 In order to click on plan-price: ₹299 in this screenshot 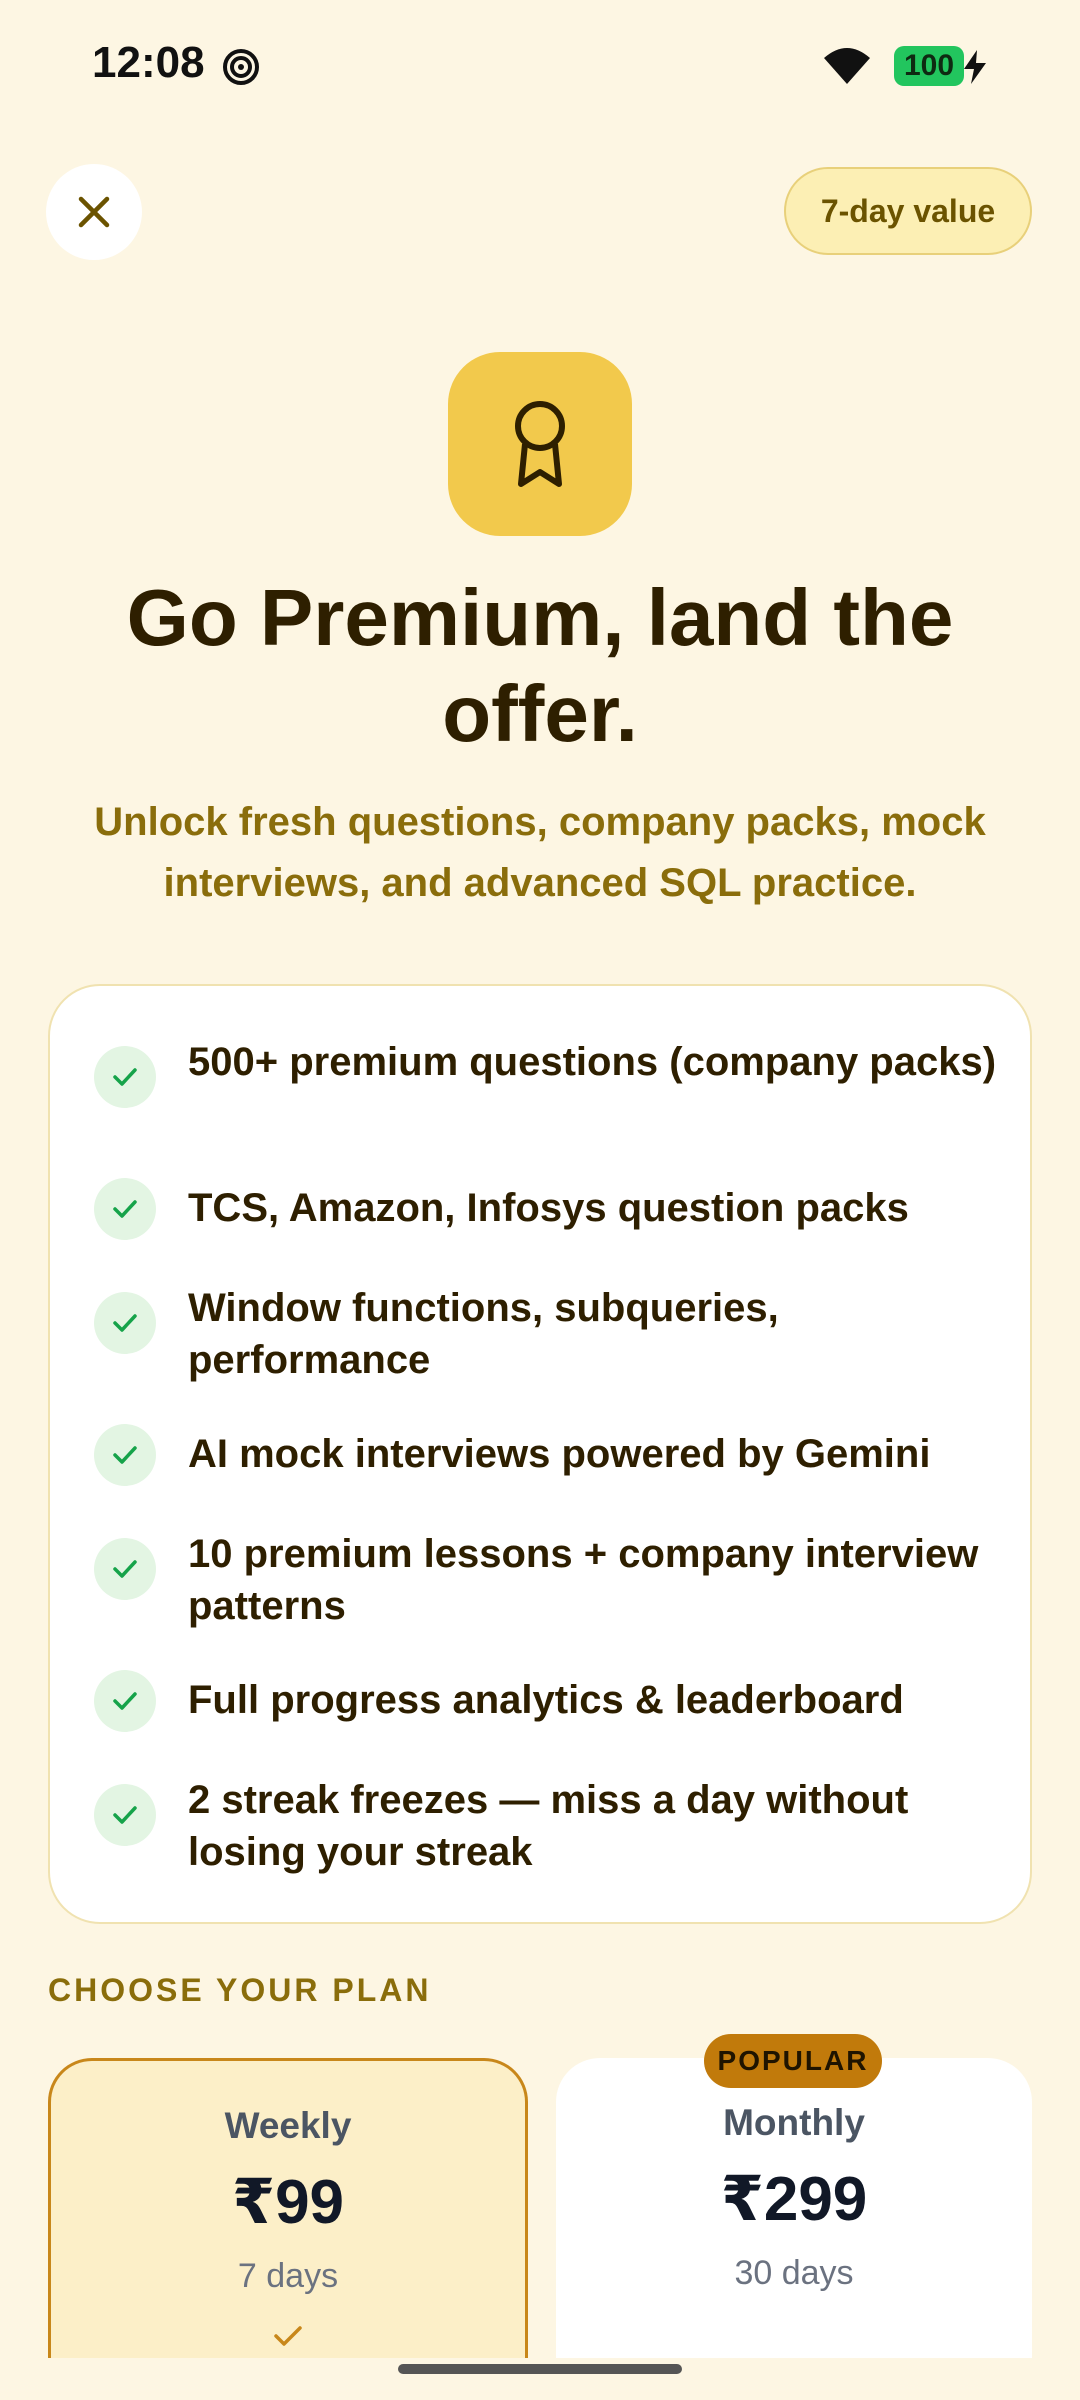, I will do `click(794, 2199)`.